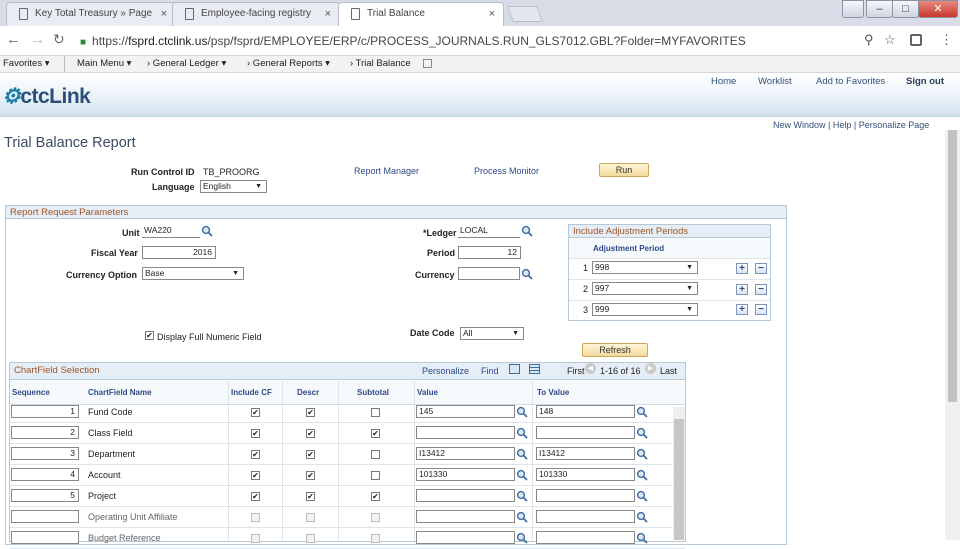  Describe the element at coordinates (514, 369) in the screenshot. I see `view-all-icon` at that location.